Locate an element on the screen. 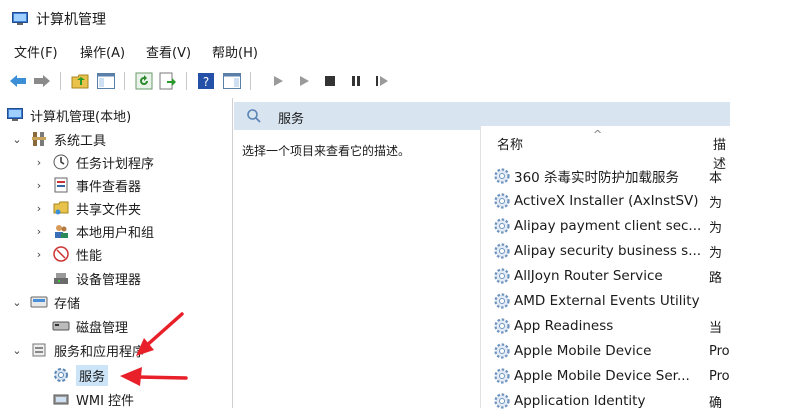 This screenshot has height=413, width=798. tree-wmi-control: WMI 控件 is located at coordinates (90, 399).